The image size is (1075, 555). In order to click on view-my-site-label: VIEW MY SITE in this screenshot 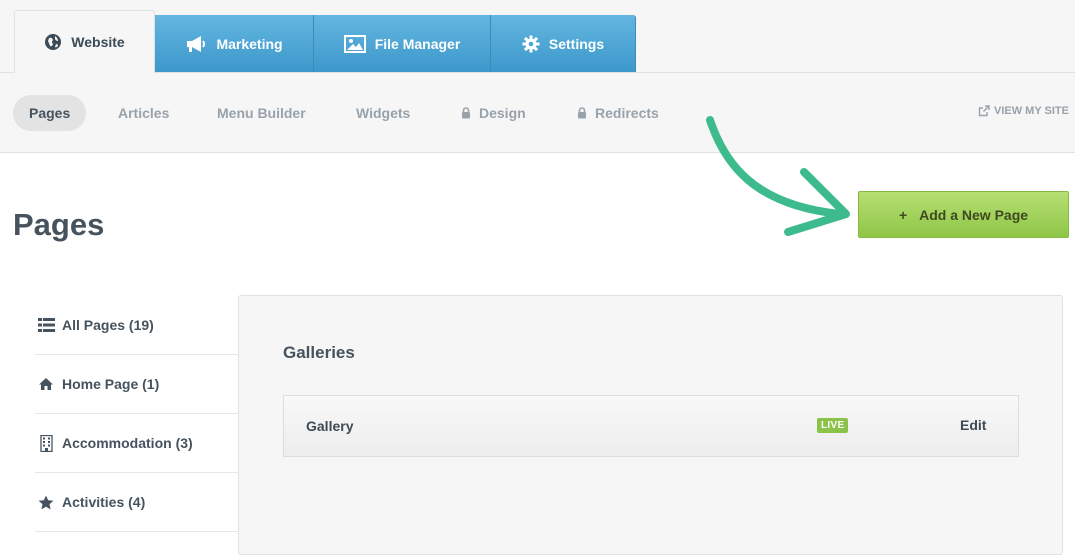, I will do `click(1031, 111)`.